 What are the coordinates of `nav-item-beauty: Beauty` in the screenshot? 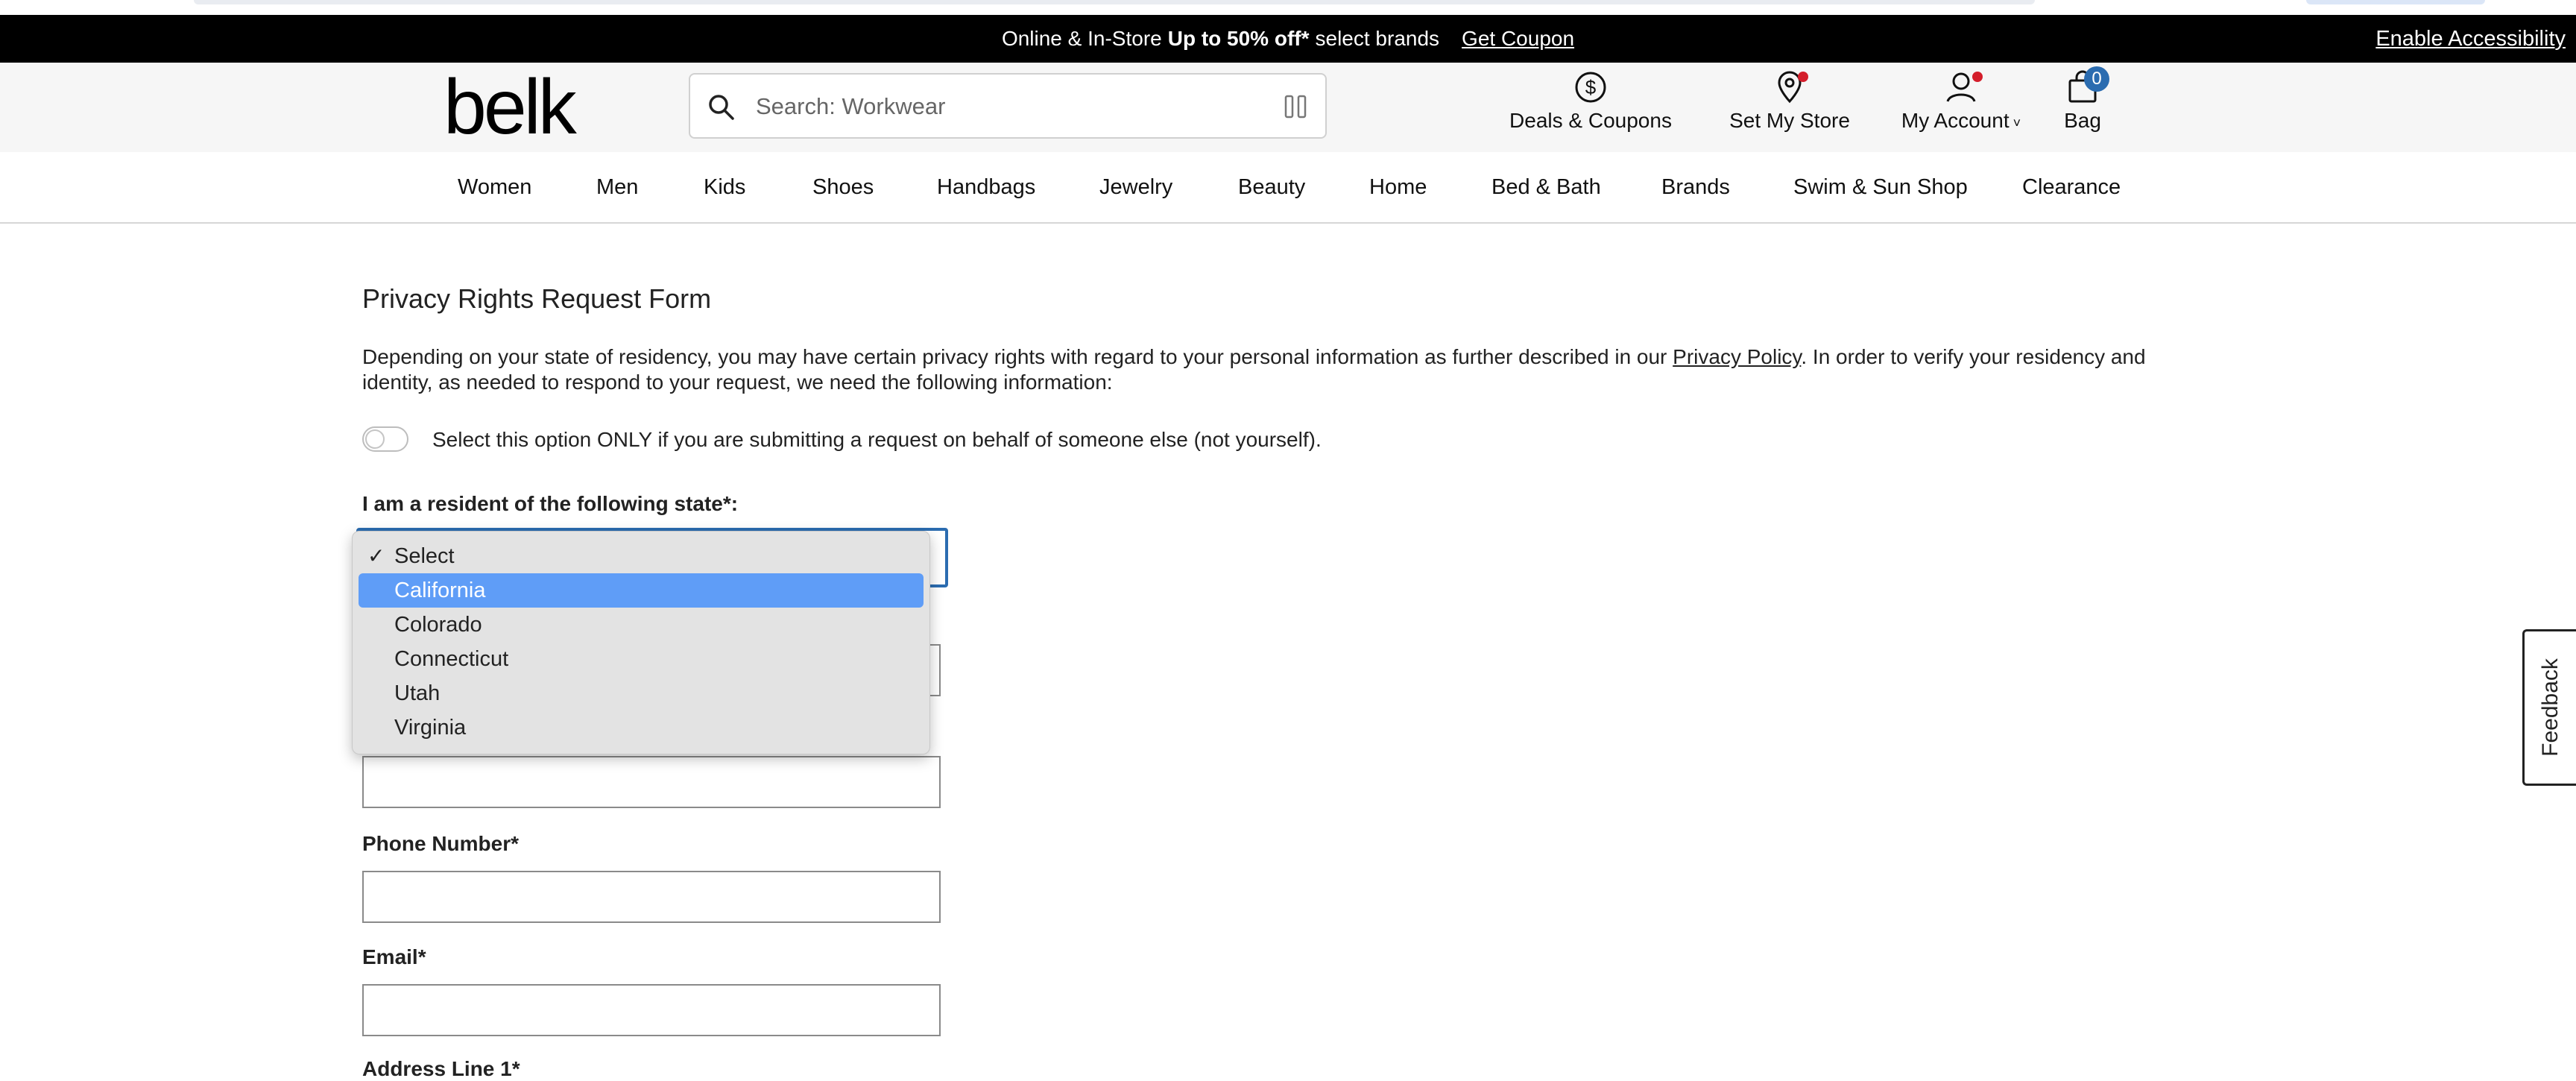 It's located at (1272, 187).